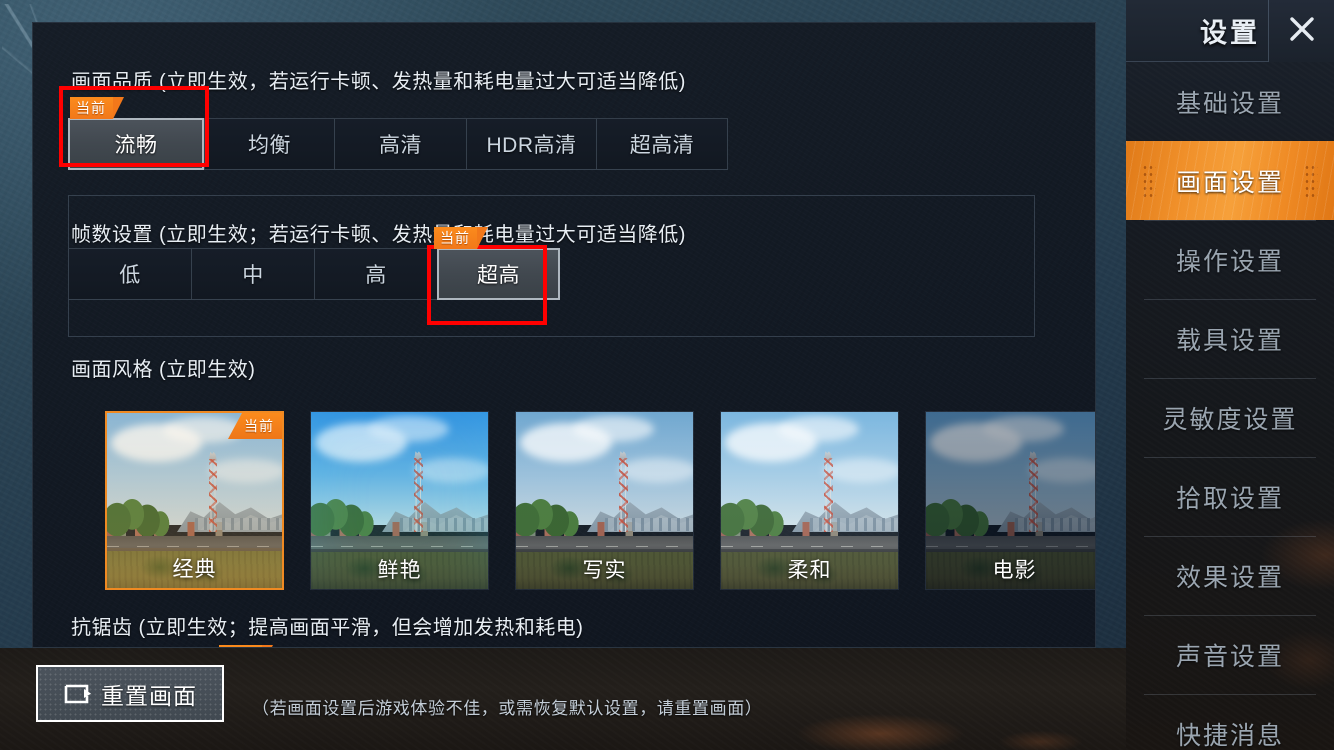  I want to click on reset-graphics-button: 重置画面, so click(130, 693).